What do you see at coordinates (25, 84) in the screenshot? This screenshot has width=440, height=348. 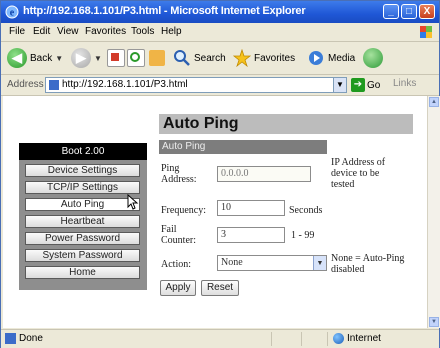 I see `address-label: Address` at bounding box center [25, 84].